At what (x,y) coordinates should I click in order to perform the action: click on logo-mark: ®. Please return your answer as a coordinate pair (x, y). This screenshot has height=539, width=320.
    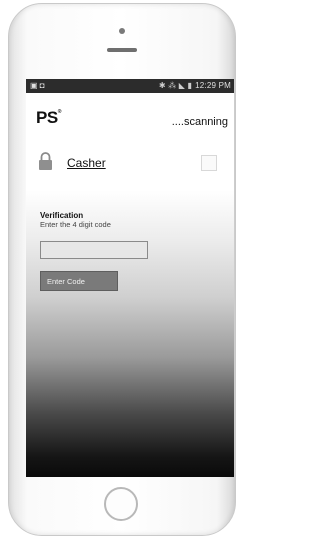
    Looking at the image, I should click on (59, 112).